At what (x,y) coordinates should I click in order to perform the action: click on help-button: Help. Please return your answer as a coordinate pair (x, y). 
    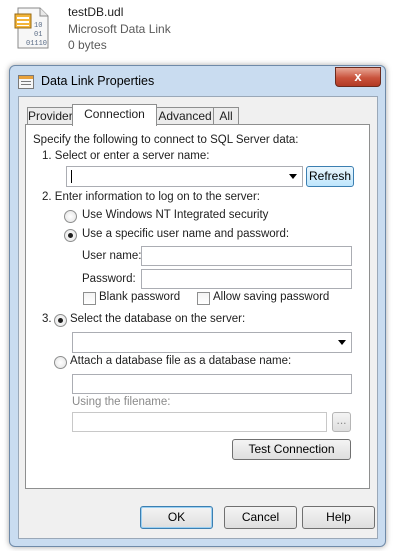
    Looking at the image, I should click on (338, 517).